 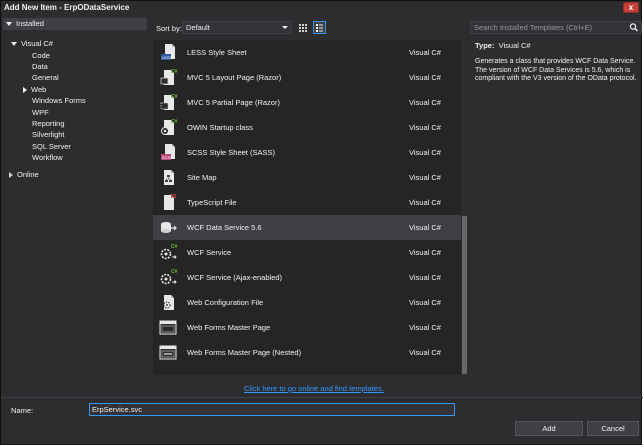 What do you see at coordinates (169, 277) in the screenshot?
I see `wcf-ajax-icon: C#` at bounding box center [169, 277].